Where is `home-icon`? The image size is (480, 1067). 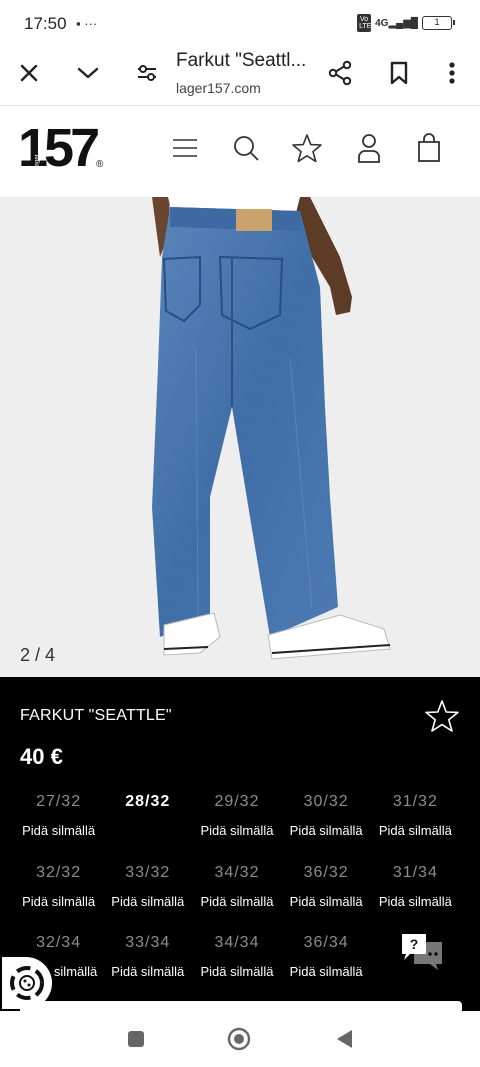 home-icon is located at coordinates (239, 1039).